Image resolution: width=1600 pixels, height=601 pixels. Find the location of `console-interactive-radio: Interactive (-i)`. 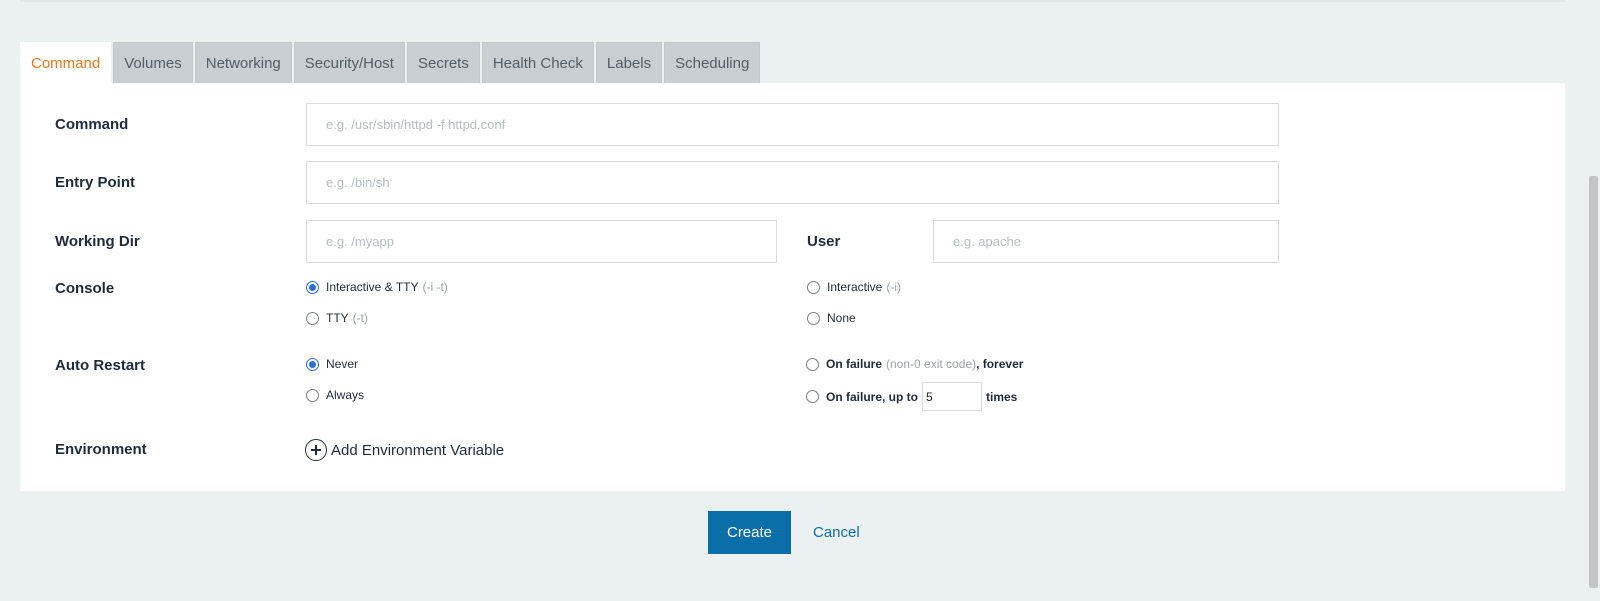

console-interactive-radio: Interactive (-i) is located at coordinates (854, 287).